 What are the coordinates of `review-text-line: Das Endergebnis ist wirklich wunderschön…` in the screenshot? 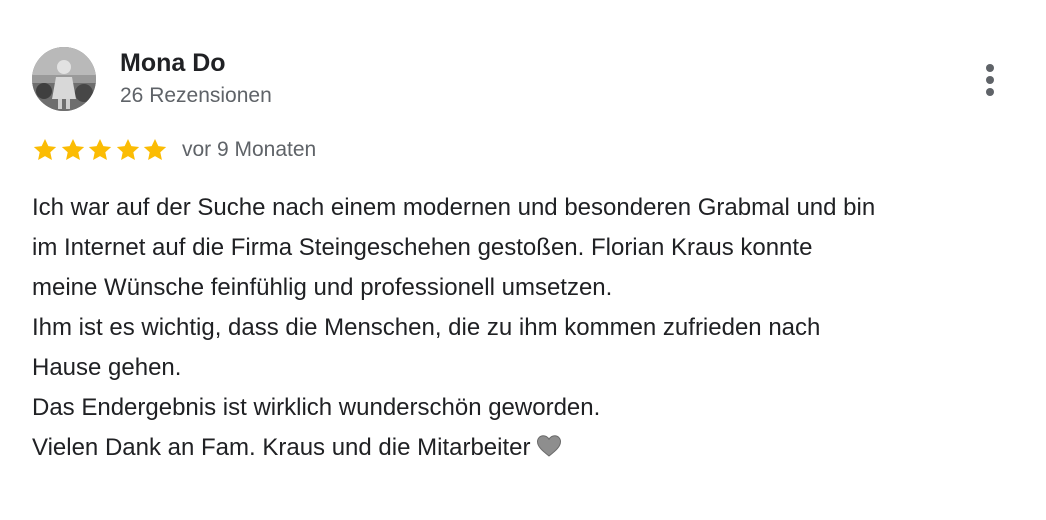 It's located at (316, 407).